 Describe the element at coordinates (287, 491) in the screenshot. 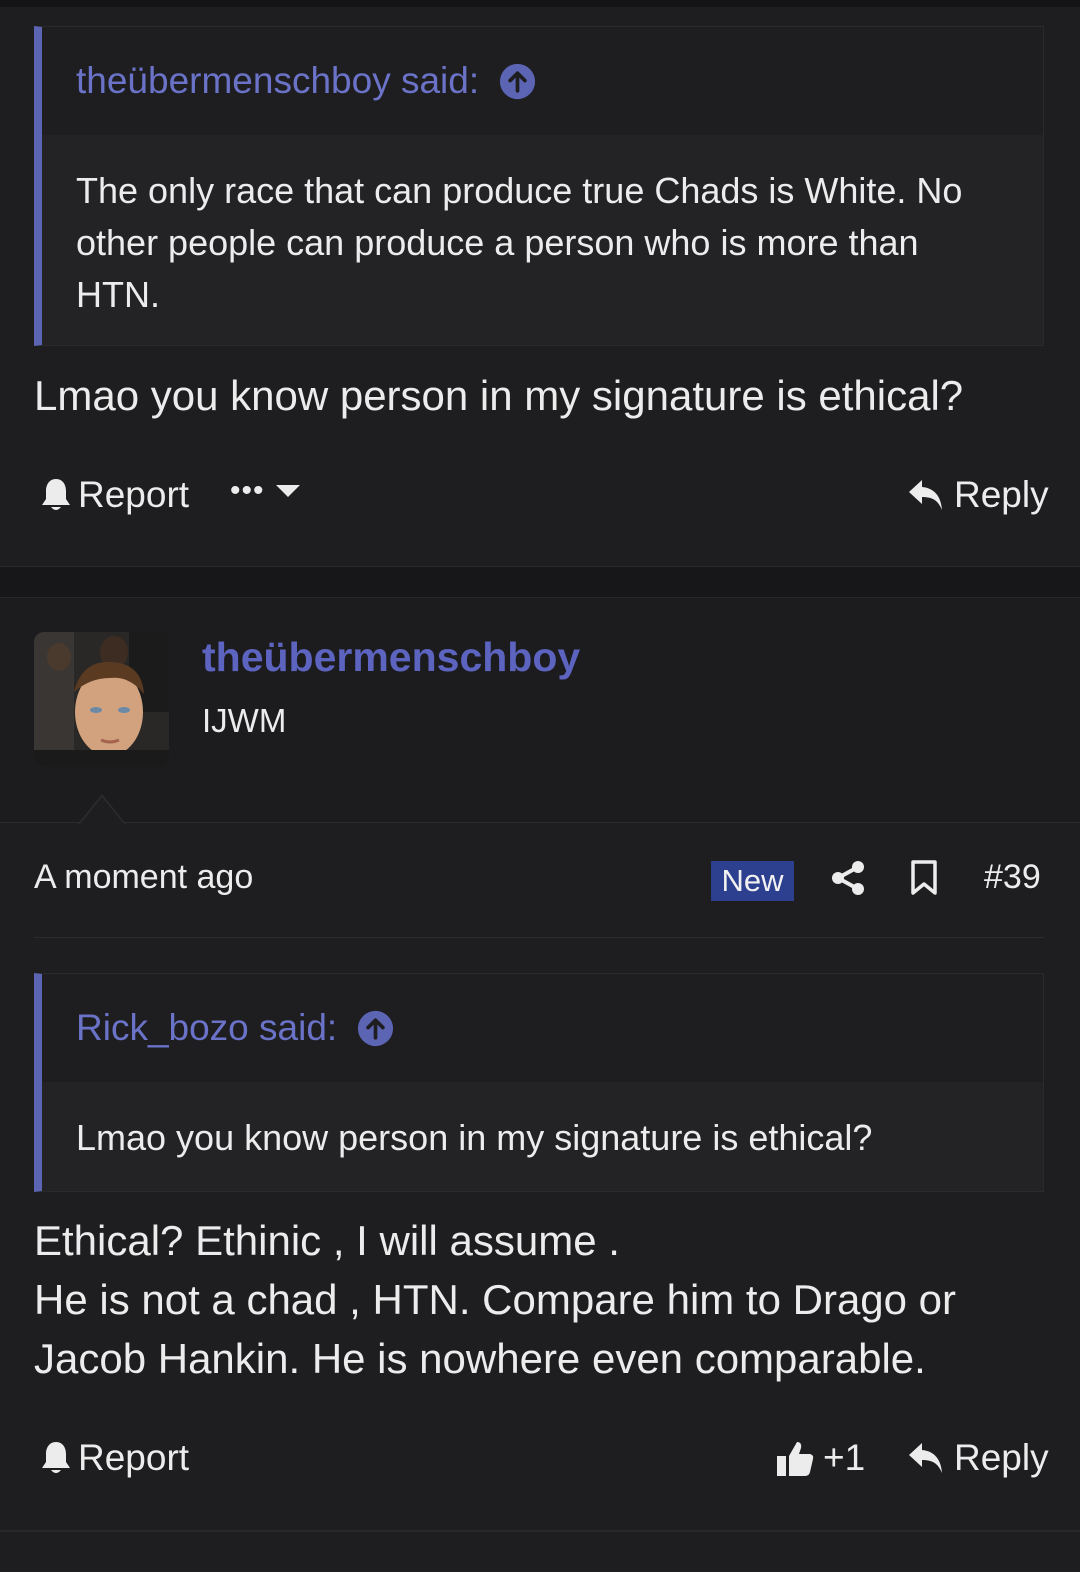

I see `chevron-down-icon` at that location.